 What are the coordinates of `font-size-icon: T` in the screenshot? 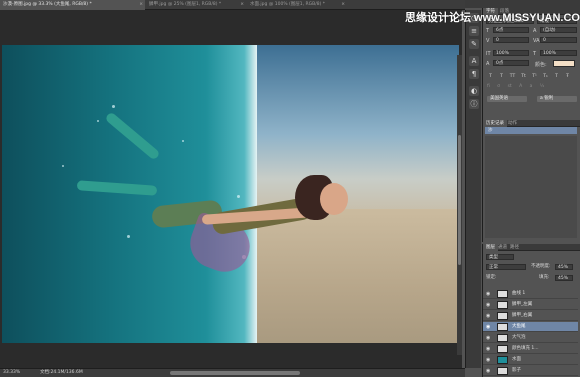 It's located at (488, 31).